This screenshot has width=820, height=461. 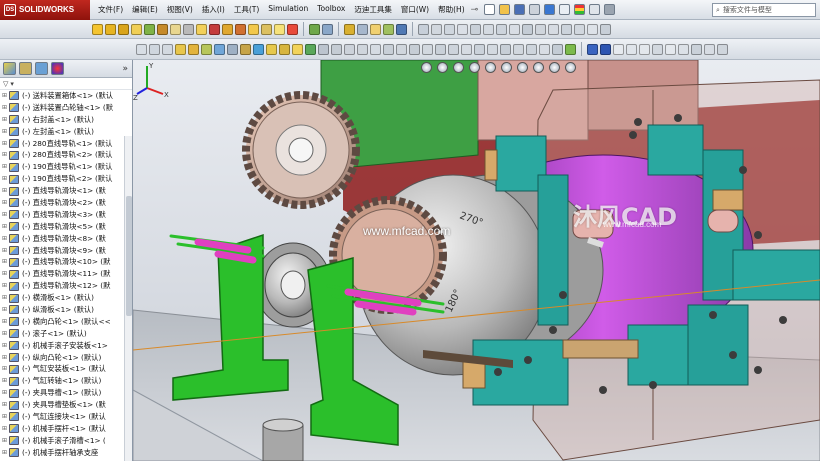 What do you see at coordinates (66, 167) in the screenshot?
I see `tree-item: ⊞ (-) 190直线导轨<1> (默认` at bounding box center [66, 167].